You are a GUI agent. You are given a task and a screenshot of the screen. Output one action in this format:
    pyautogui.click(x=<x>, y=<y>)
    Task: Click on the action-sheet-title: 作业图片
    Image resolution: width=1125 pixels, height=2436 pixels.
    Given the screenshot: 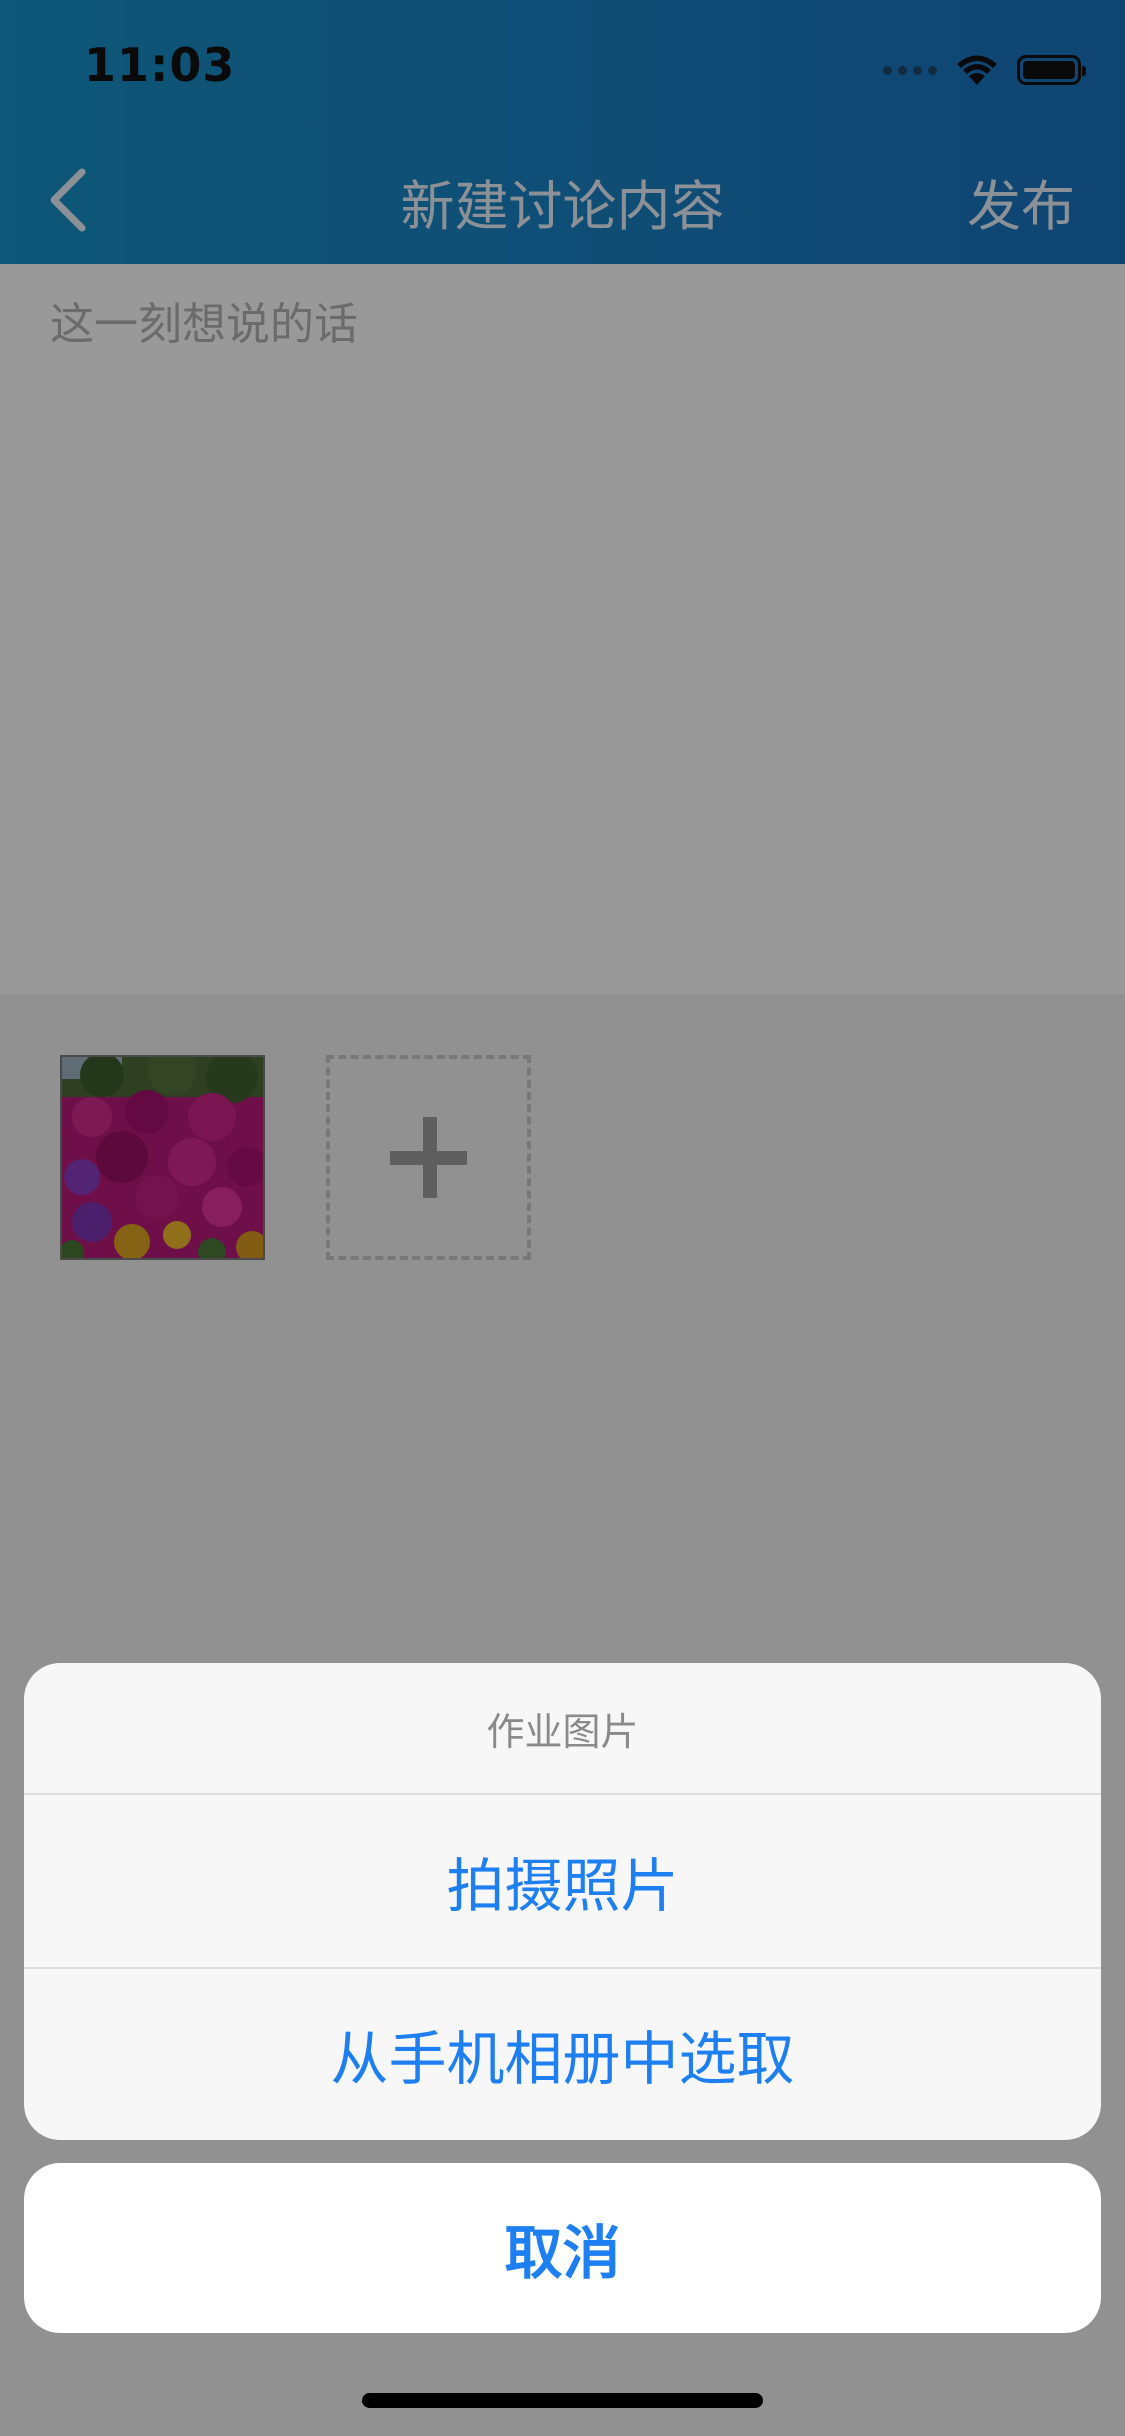 What is the action you would take?
    pyautogui.click(x=562, y=1729)
    